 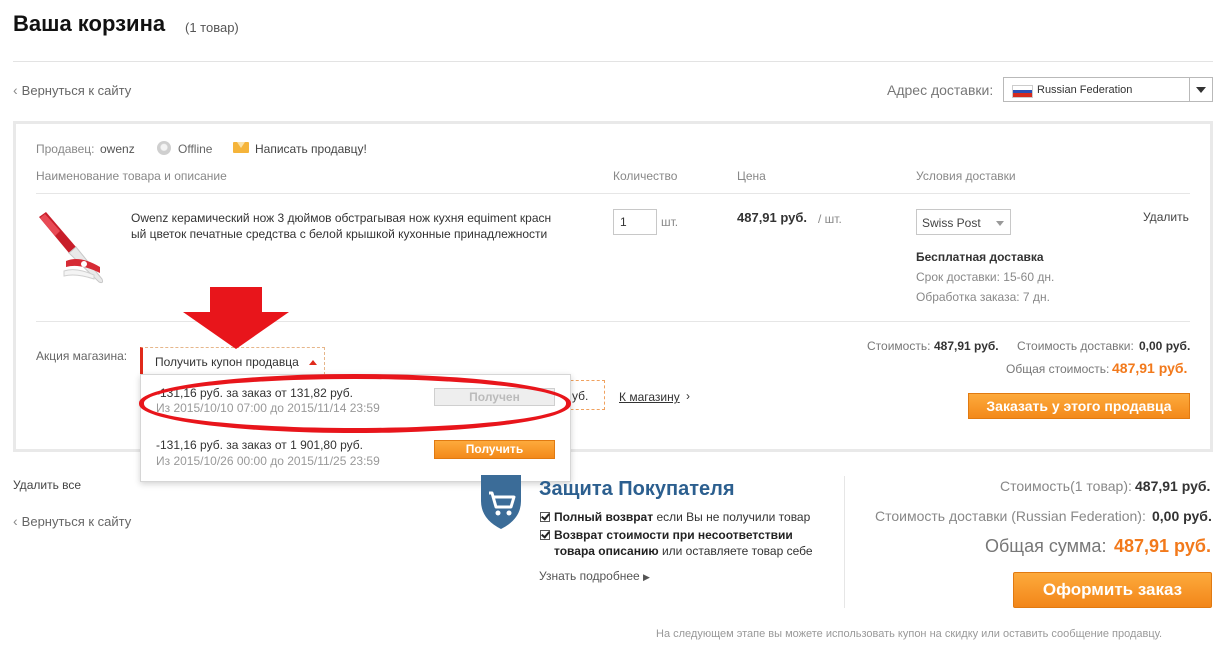 I want to click on coupon-1-title: -131,16 руб. за заказ от 131,82 руб., so click(x=254, y=393).